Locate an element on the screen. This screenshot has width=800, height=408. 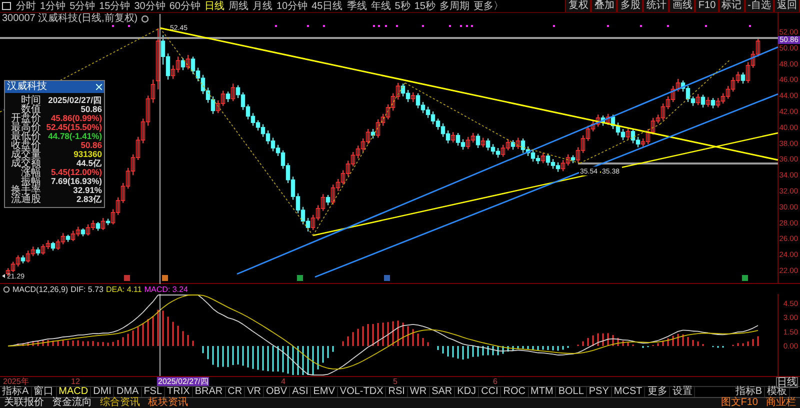
field-label: 换手率 is located at coordinates (25, 190).